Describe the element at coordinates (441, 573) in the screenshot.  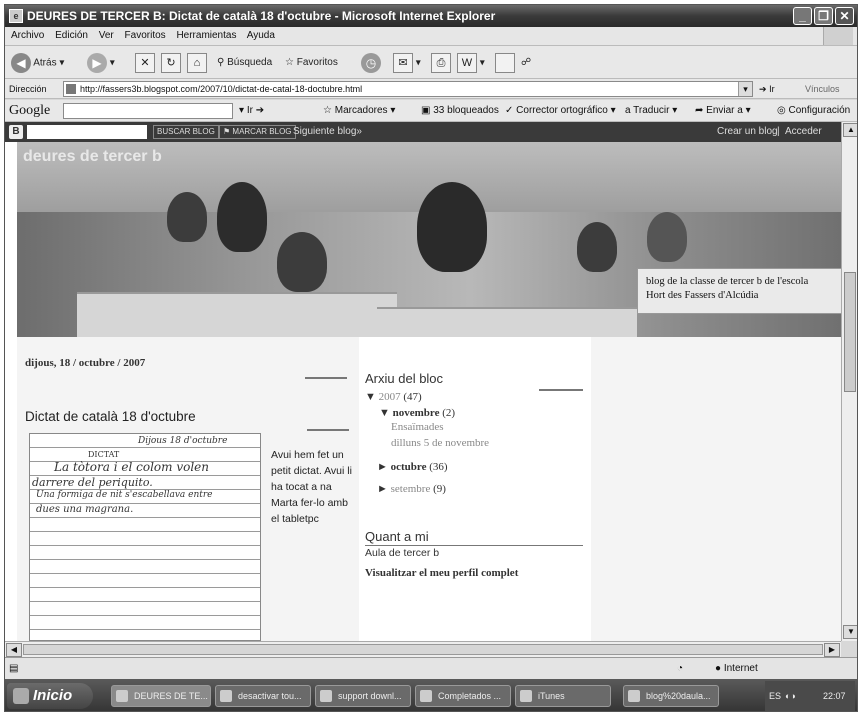
I see `profile-link: Visualitzar el meu perfil complet` at that location.